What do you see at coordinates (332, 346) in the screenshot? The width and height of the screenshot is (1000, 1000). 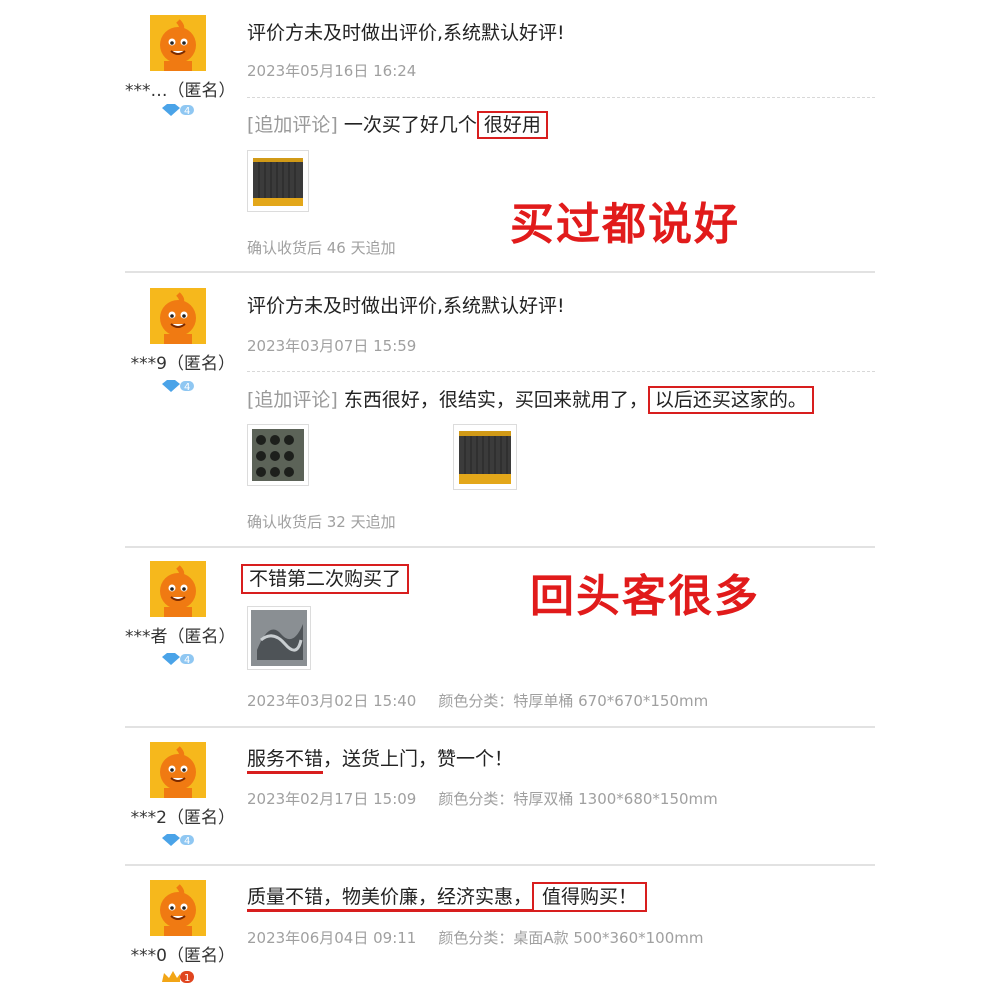 I see `review-date: 2023年03月07日 15:59` at bounding box center [332, 346].